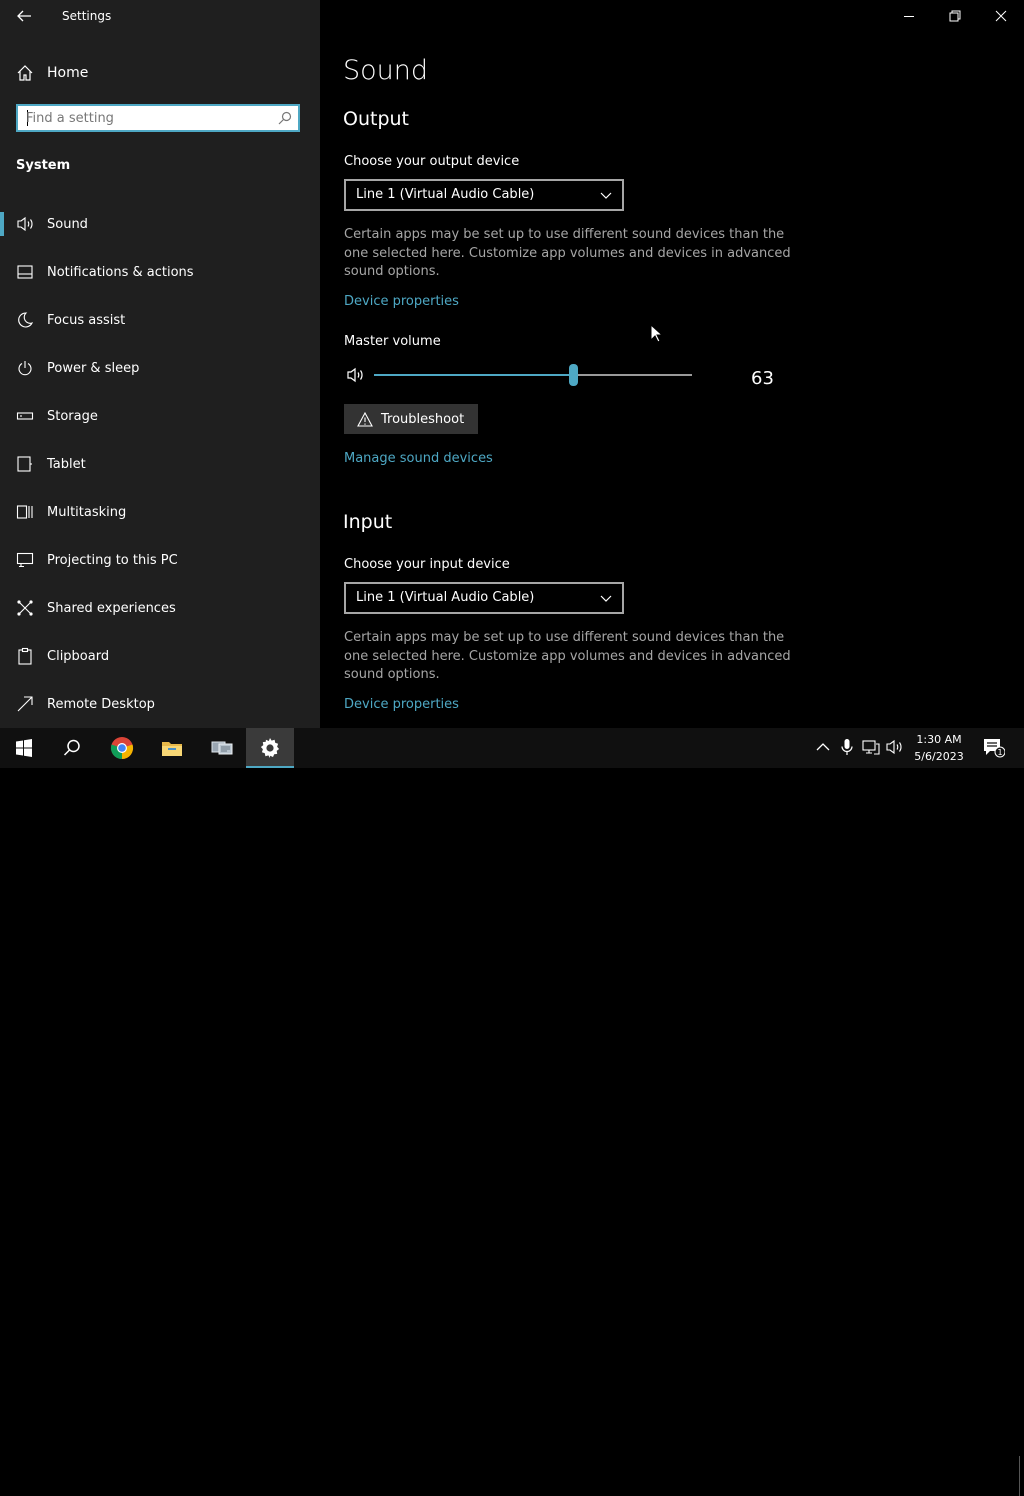 The width and height of the screenshot is (1024, 1496). Describe the element at coordinates (847, 747) in the screenshot. I see `microphone-icon` at that location.